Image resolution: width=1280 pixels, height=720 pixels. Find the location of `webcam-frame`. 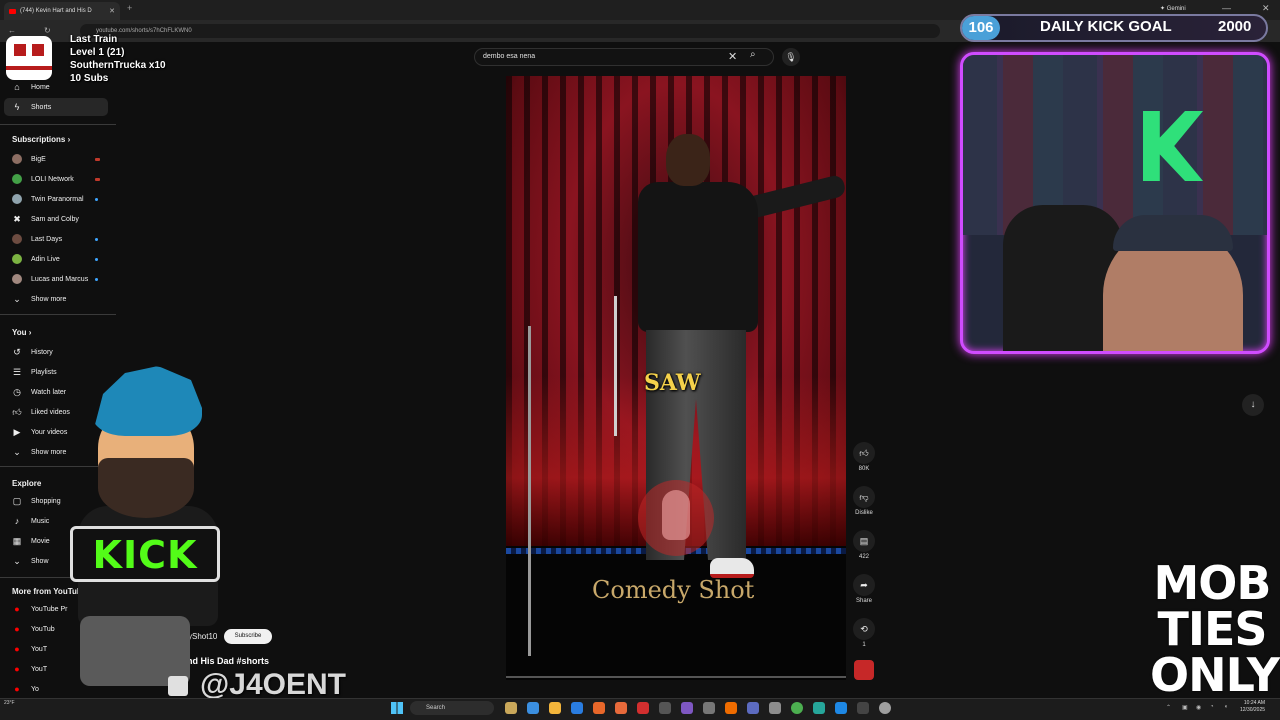

webcam-frame is located at coordinates (1115, 203).